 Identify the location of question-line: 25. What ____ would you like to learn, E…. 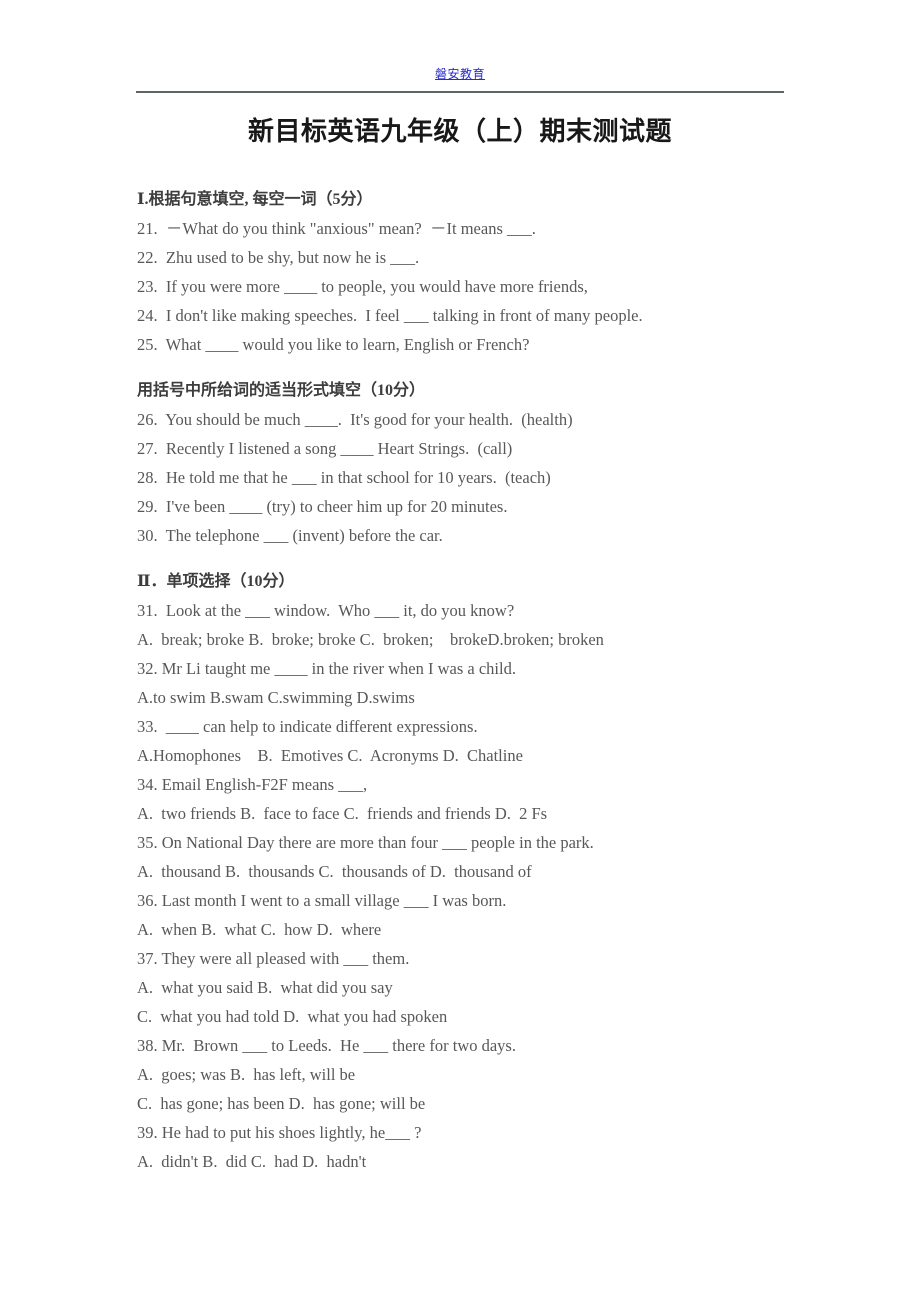
(333, 344).